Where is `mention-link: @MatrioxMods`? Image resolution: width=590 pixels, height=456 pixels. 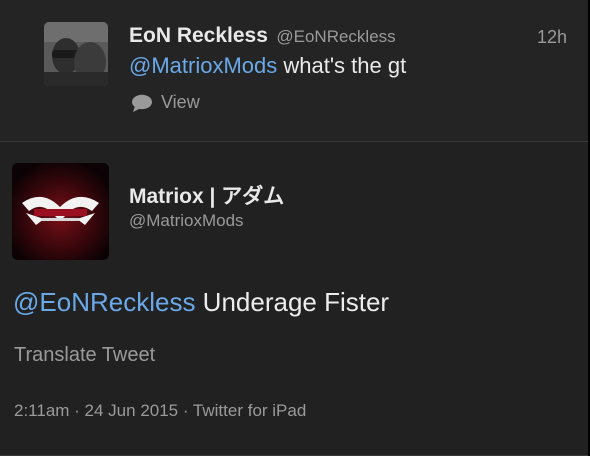 mention-link: @MatrioxMods is located at coordinates (203, 65).